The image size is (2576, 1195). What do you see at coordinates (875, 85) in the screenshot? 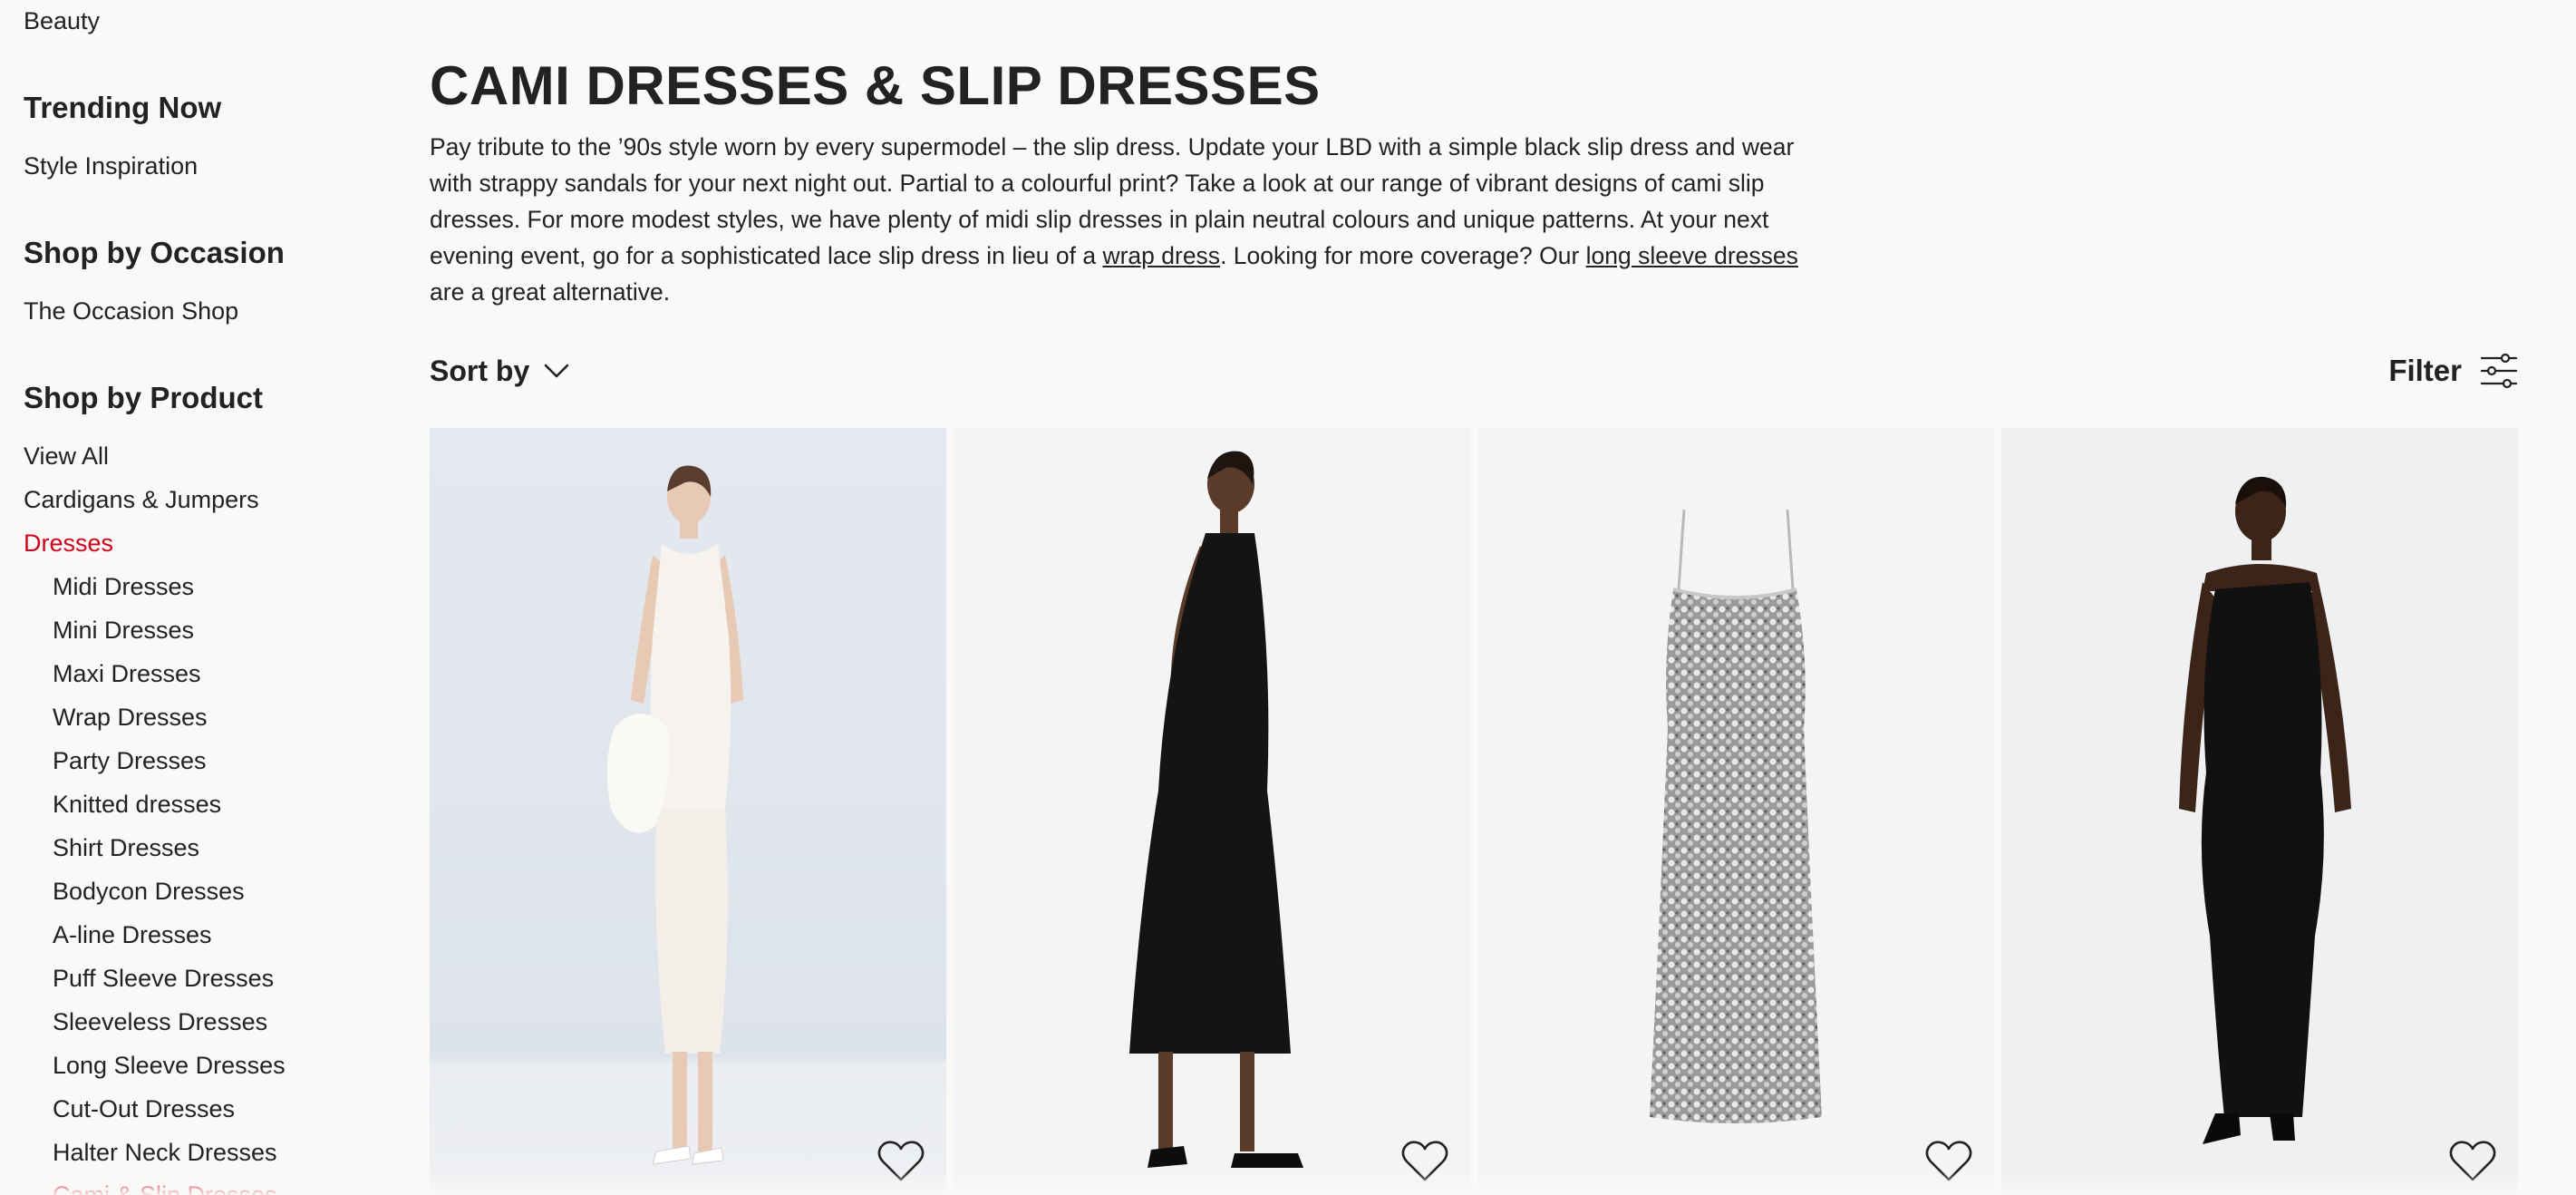
I see `page-title: CAMI DRESSES & SLIP DRESSES` at bounding box center [875, 85].